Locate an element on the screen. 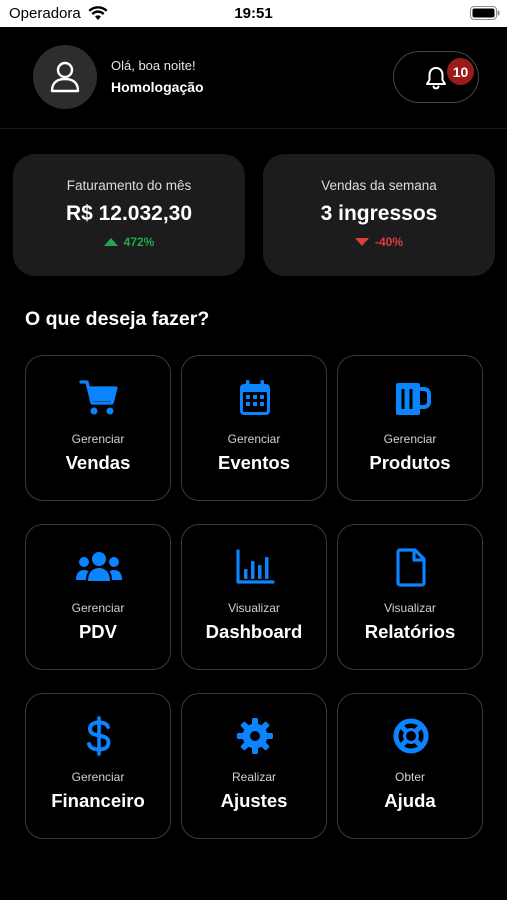  dollar-icon is located at coordinates (99, 736).